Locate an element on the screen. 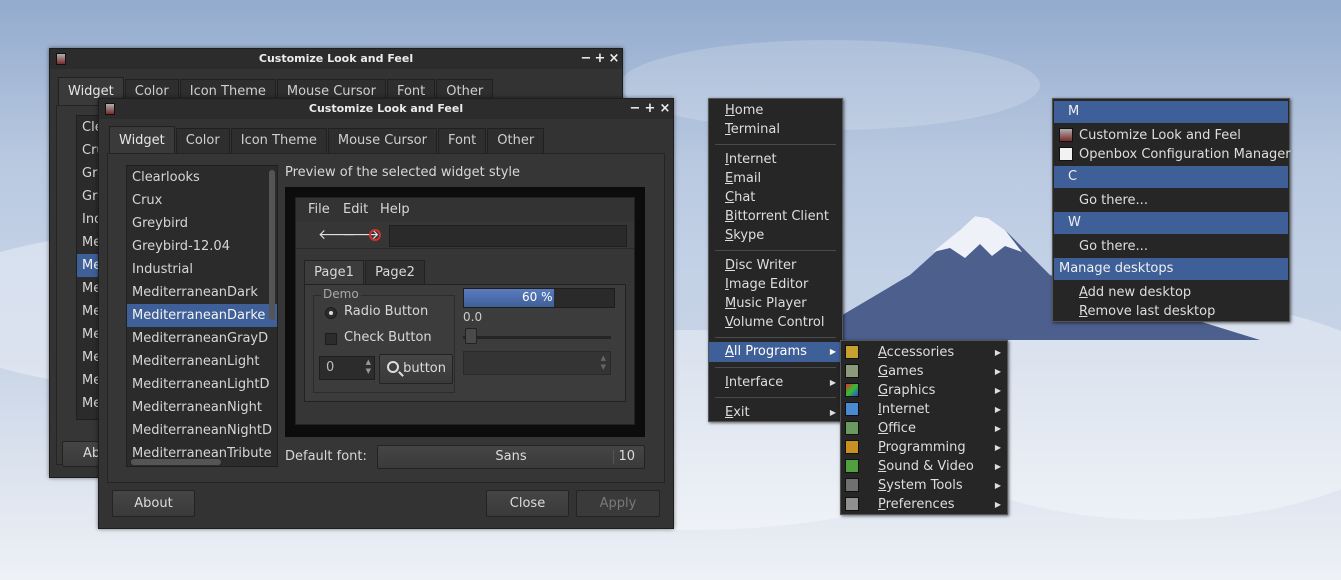 Image resolution: width=1341 pixels, height=580 pixels. tab-other: Other is located at coordinates (516, 141).